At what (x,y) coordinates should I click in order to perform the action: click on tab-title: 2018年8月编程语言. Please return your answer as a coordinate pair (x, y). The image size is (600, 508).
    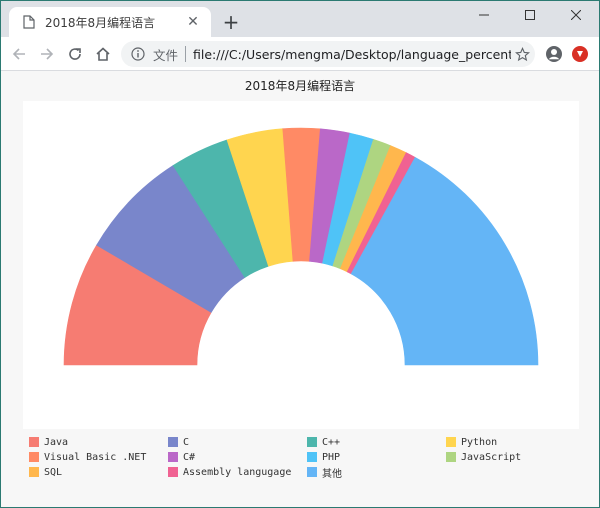
    Looking at the image, I should click on (100, 22).